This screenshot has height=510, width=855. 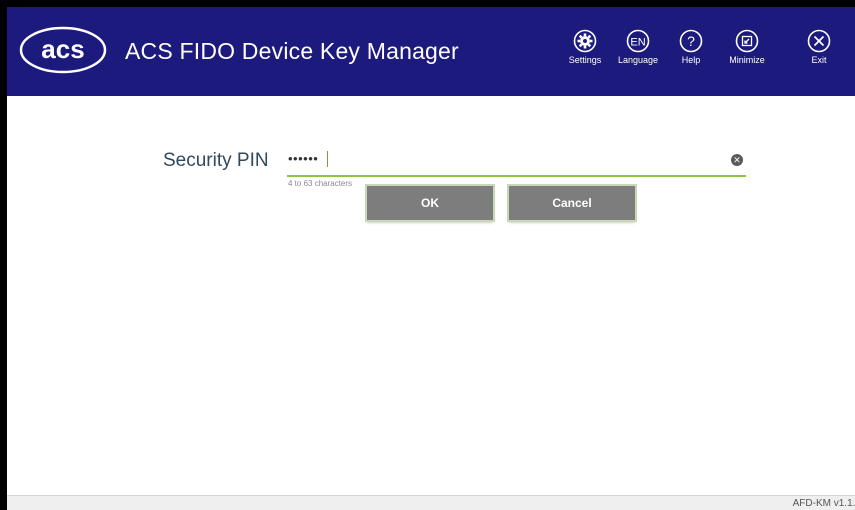 I want to click on language-button: EN Language, so click(x=638, y=47).